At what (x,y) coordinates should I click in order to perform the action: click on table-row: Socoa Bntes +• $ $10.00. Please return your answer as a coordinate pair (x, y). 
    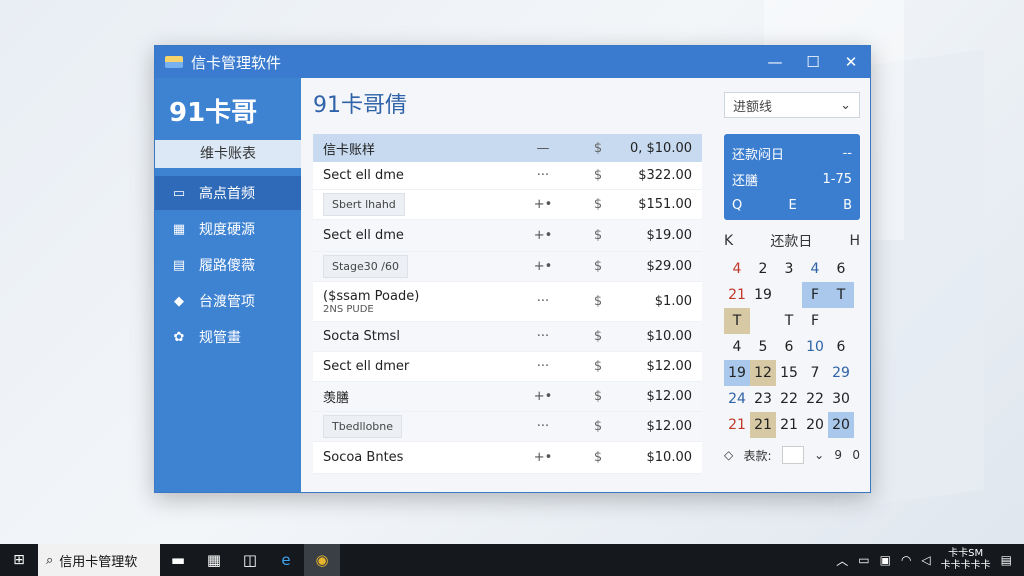
    Looking at the image, I should click on (507, 458).